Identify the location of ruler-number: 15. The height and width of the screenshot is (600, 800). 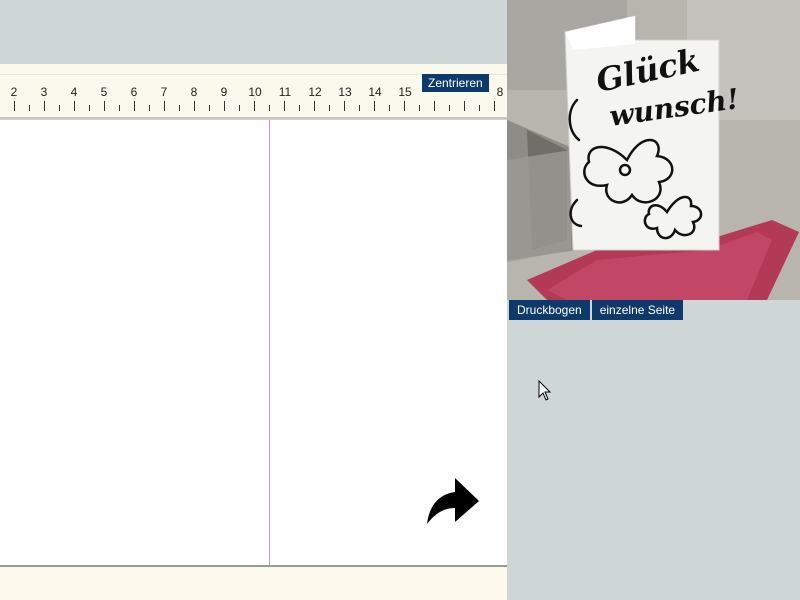
(405, 92).